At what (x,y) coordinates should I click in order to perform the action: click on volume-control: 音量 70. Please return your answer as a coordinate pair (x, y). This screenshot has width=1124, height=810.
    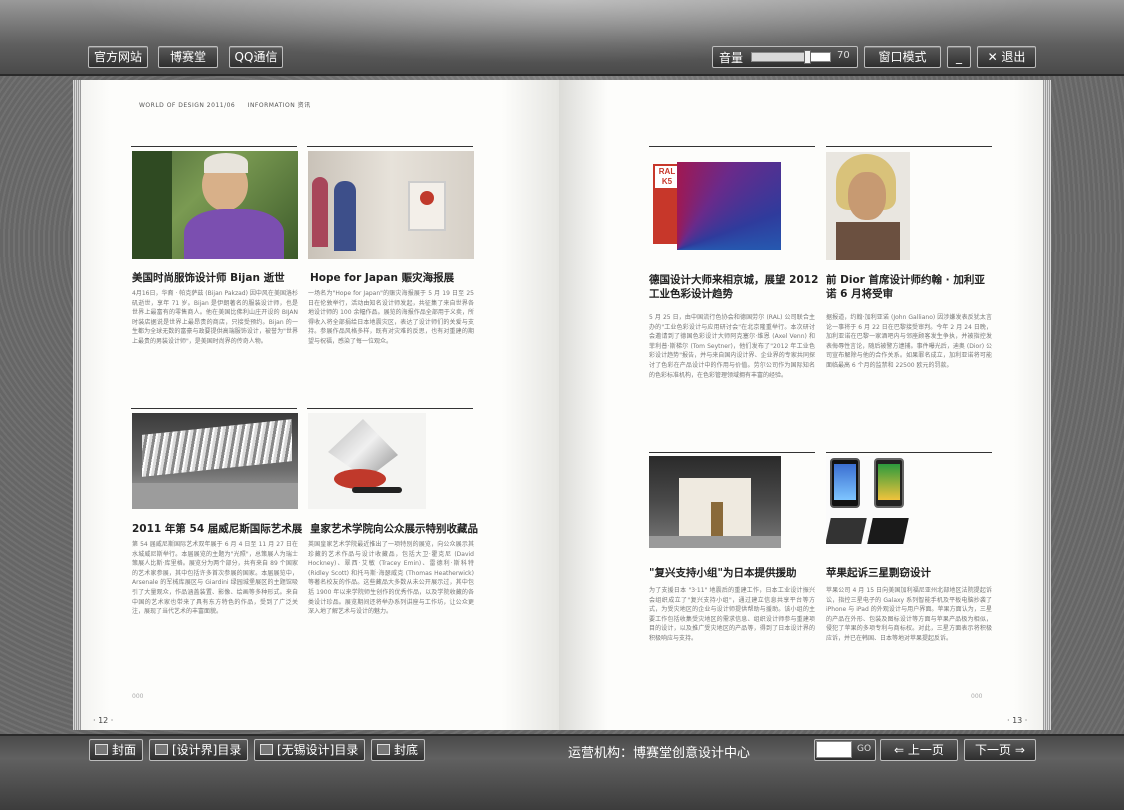
    Looking at the image, I should click on (785, 57).